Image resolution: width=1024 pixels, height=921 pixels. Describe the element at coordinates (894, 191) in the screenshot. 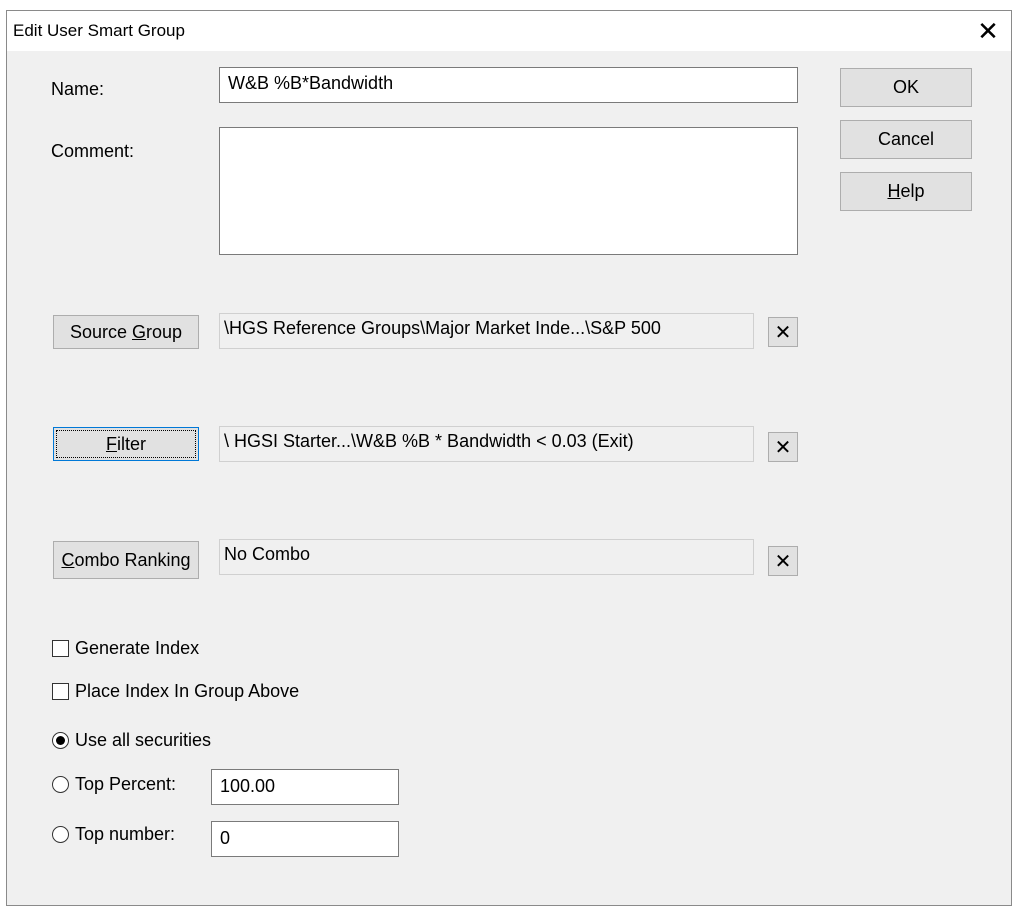

I see `help-hotkey: H` at that location.